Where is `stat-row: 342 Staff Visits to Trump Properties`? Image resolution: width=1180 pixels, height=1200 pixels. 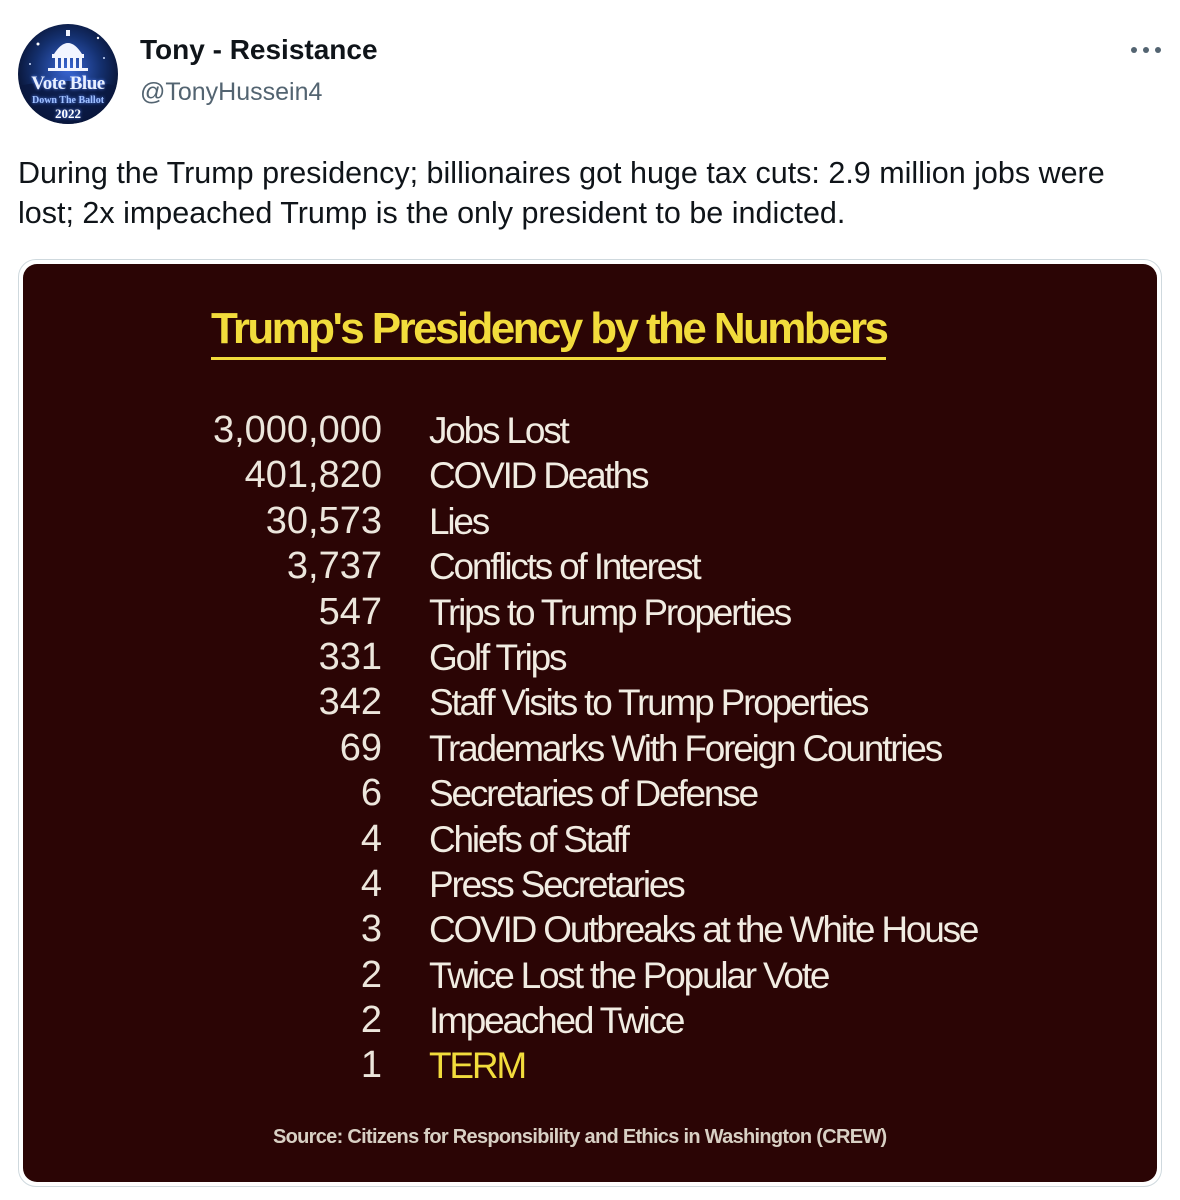 stat-row: 342 Staff Visits to Trump Properties is located at coordinates (590, 702).